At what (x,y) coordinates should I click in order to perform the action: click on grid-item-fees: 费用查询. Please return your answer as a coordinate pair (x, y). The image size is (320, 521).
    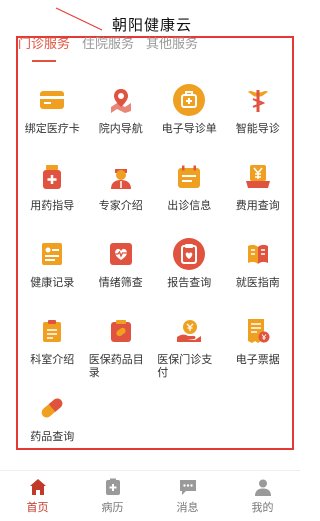
    Looking at the image, I should click on (258, 187).